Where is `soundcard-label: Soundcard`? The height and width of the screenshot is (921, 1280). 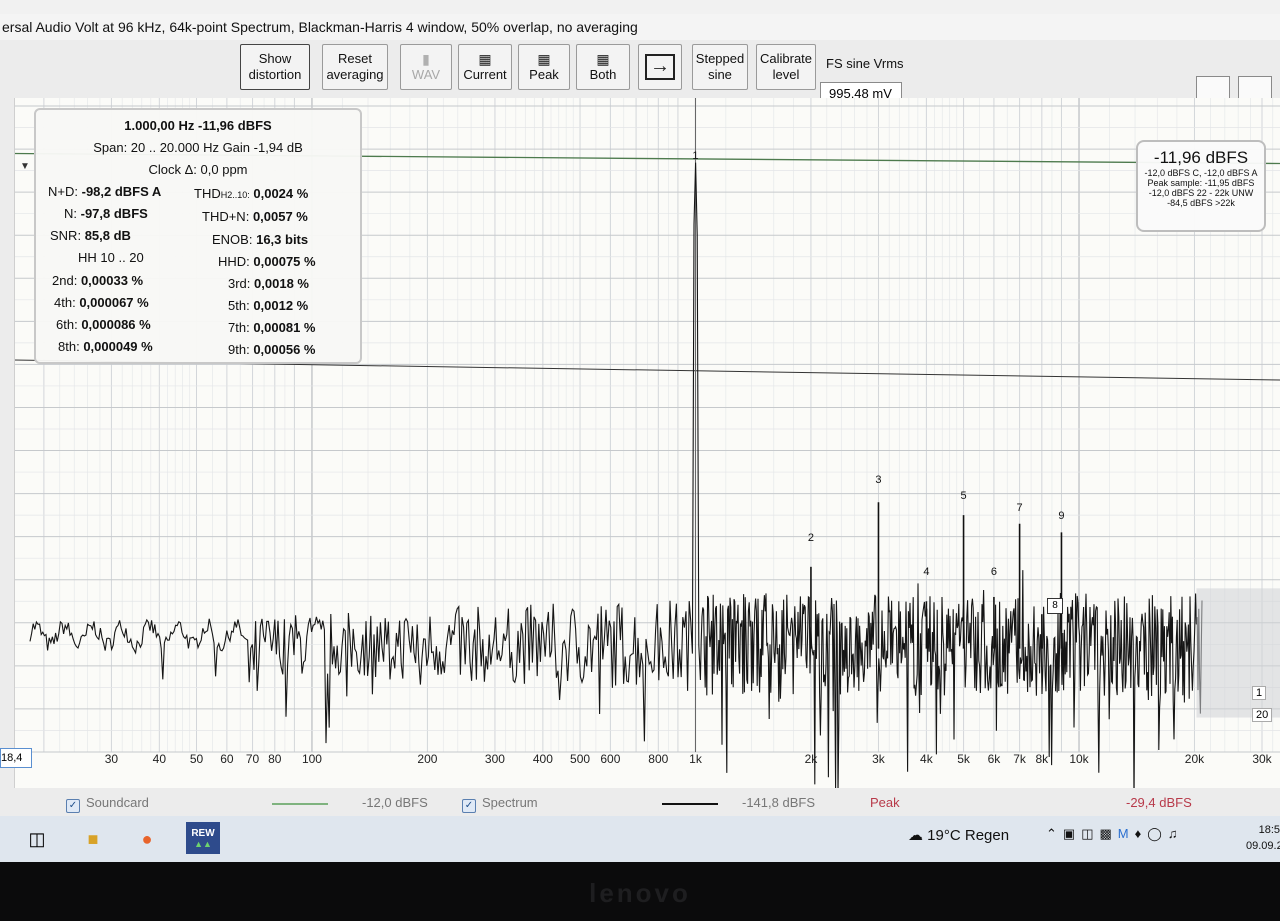 soundcard-label: Soundcard is located at coordinates (117, 802).